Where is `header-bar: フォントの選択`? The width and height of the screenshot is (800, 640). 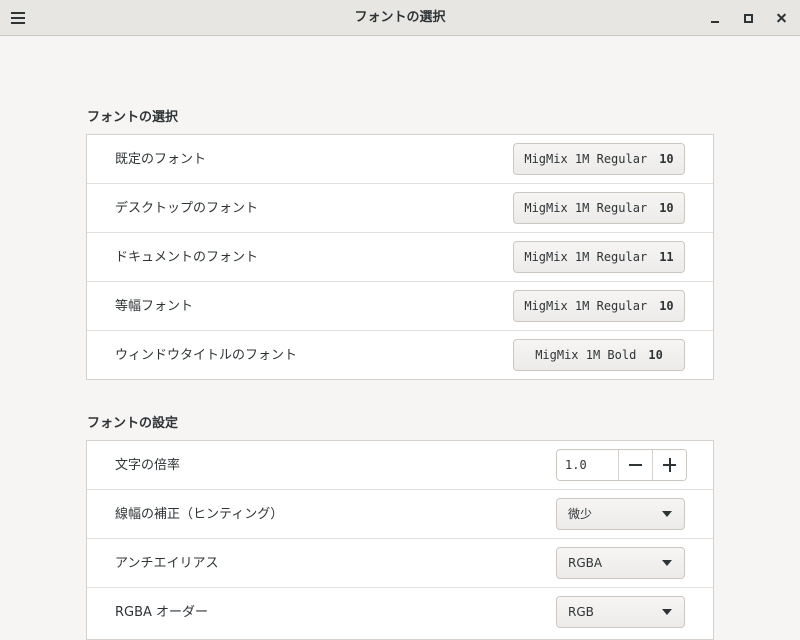 header-bar: フォントの選択 is located at coordinates (400, 18).